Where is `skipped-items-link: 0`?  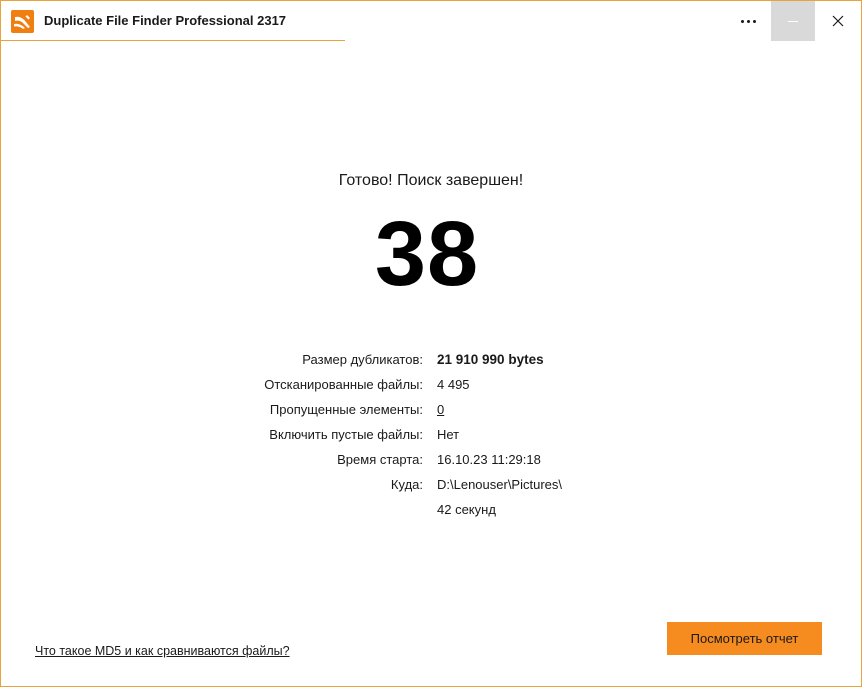 skipped-items-link: 0 is located at coordinates (440, 410).